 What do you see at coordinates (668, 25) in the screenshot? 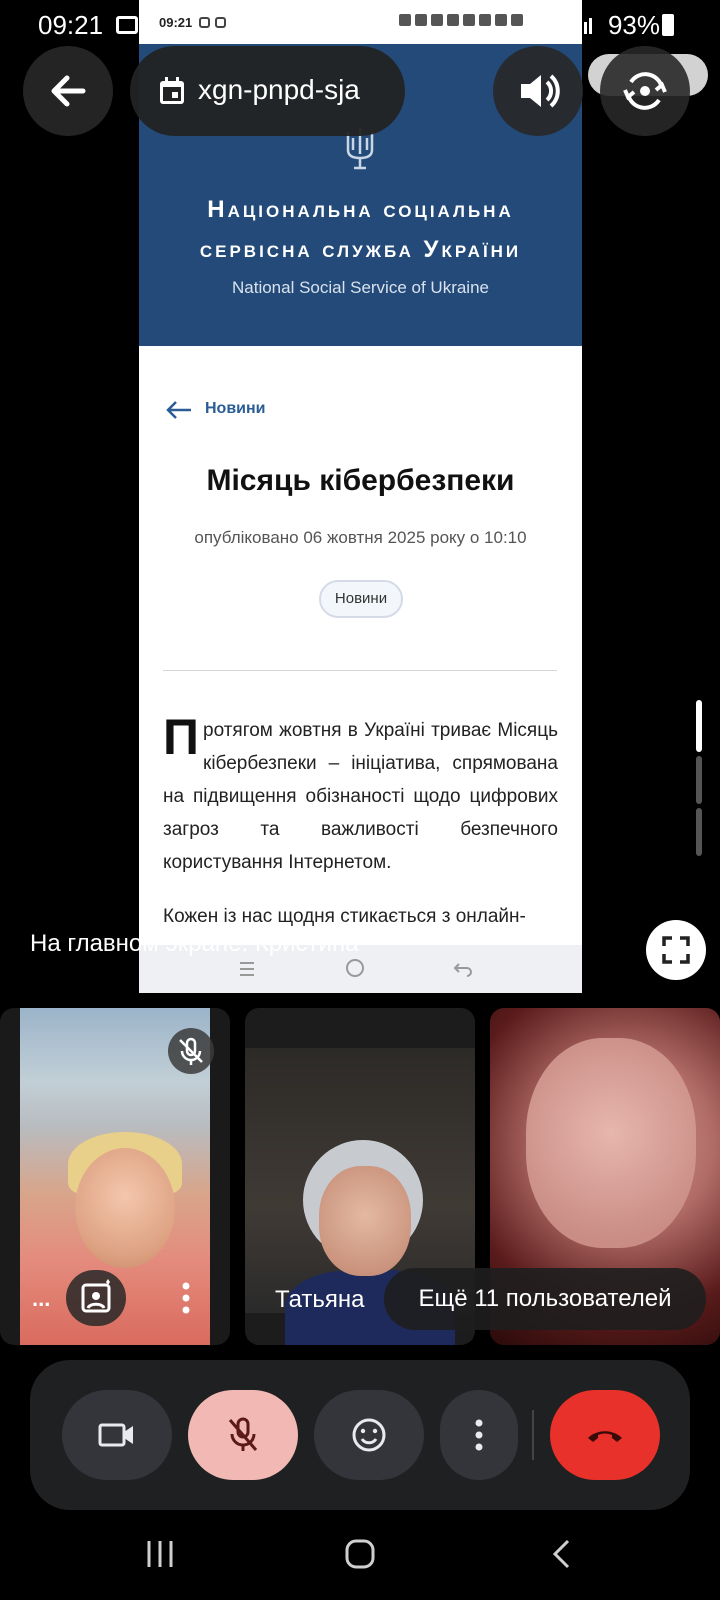
I see `battery-icon` at bounding box center [668, 25].